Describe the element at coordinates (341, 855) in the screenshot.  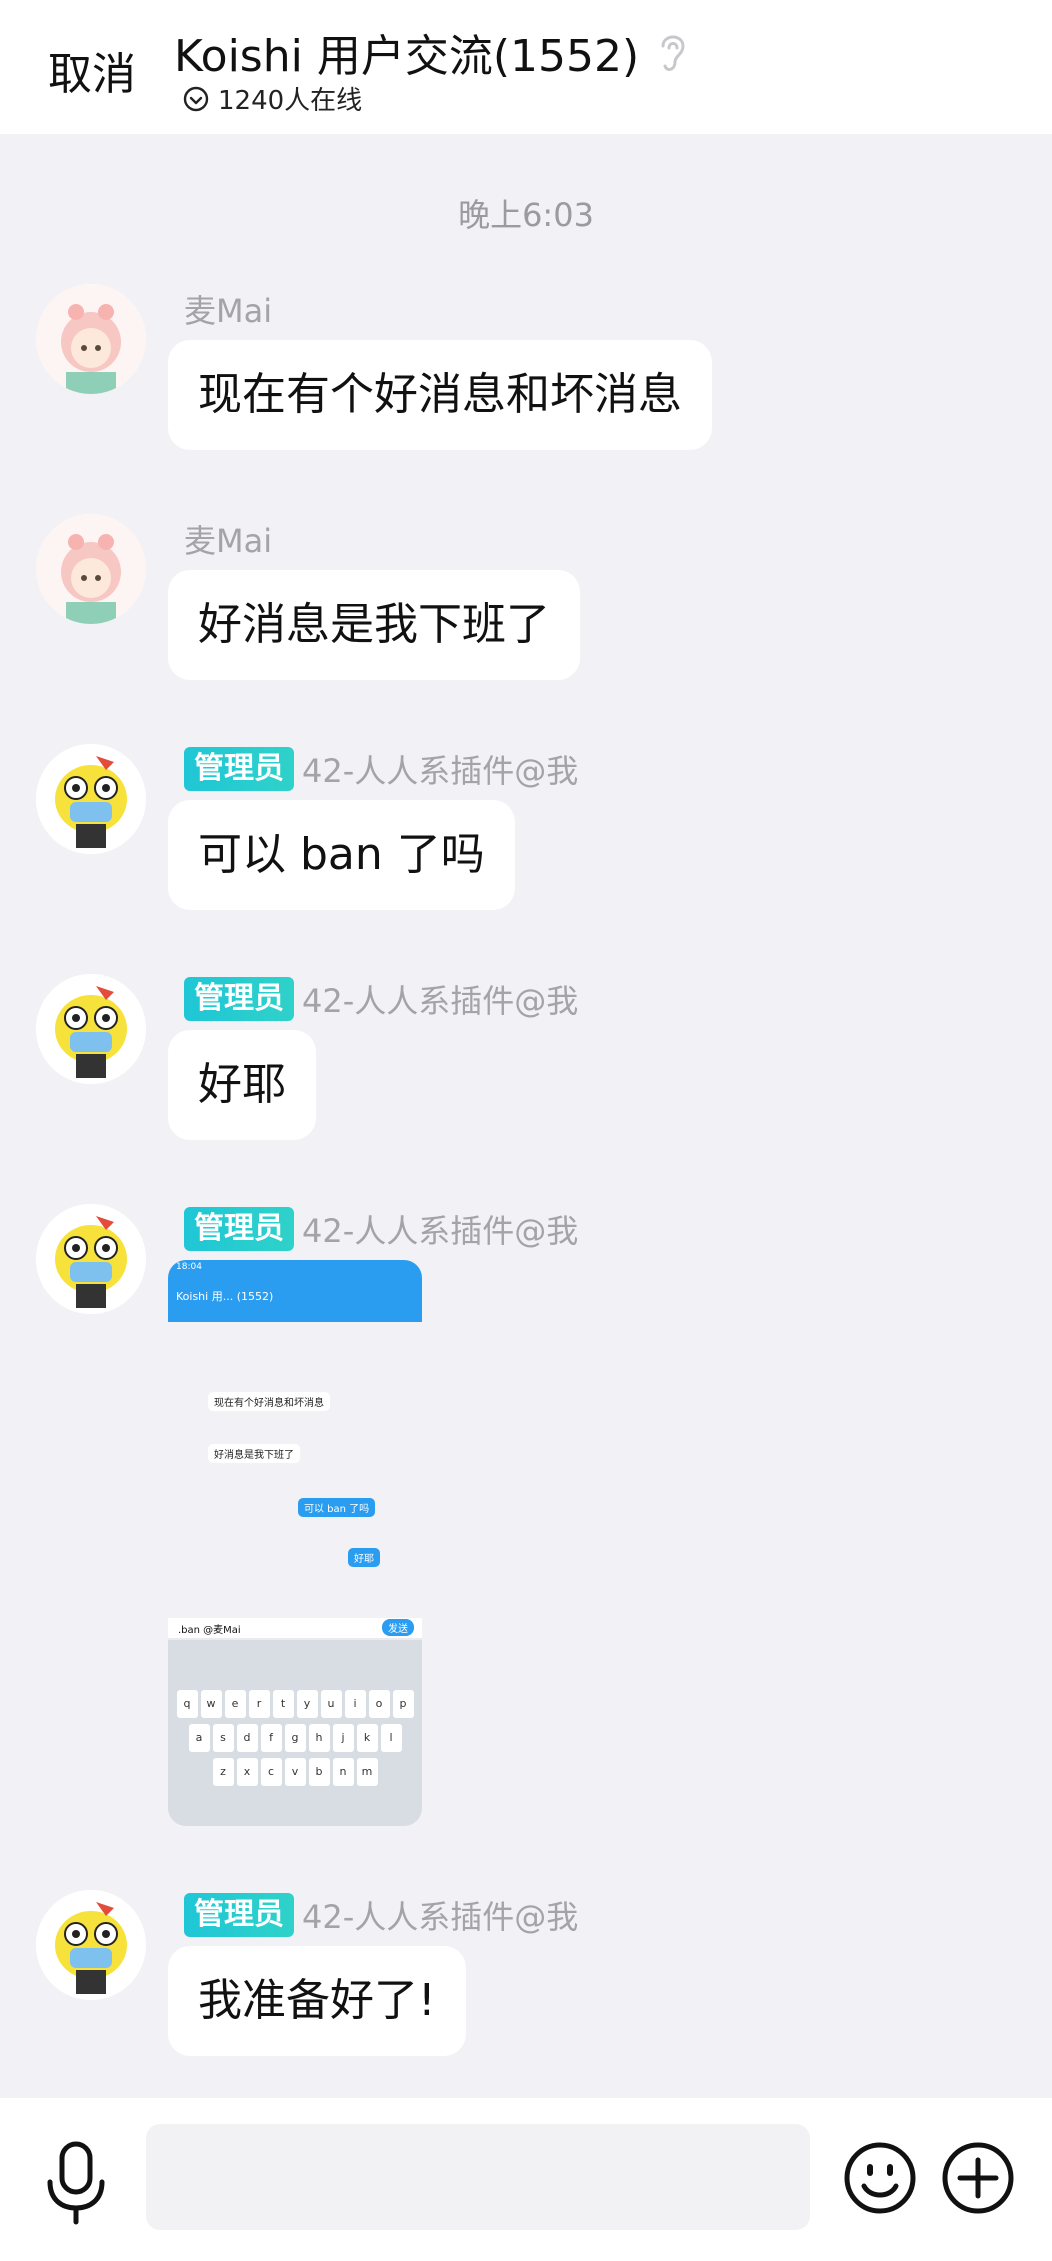
I see `message-bubble: 可以 ban 了吗` at that location.